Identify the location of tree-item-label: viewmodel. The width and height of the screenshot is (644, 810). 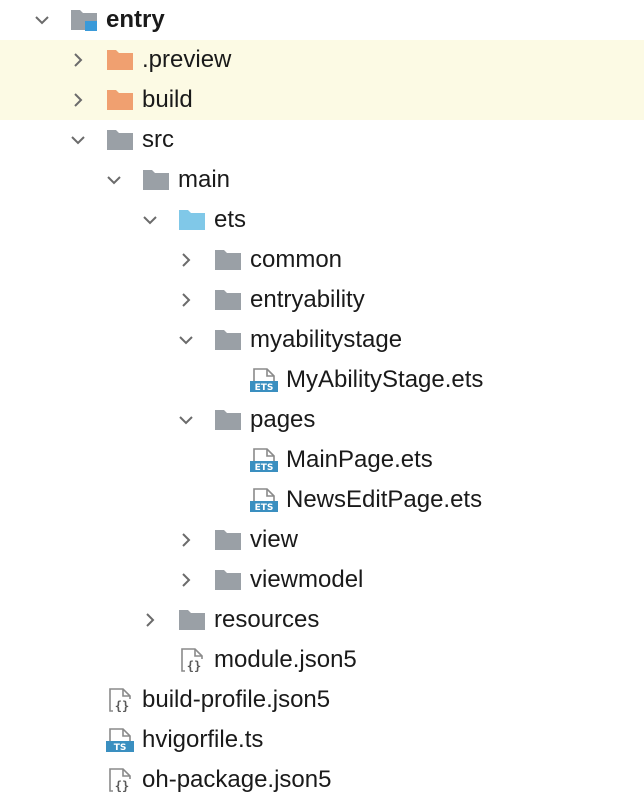
(307, 579).